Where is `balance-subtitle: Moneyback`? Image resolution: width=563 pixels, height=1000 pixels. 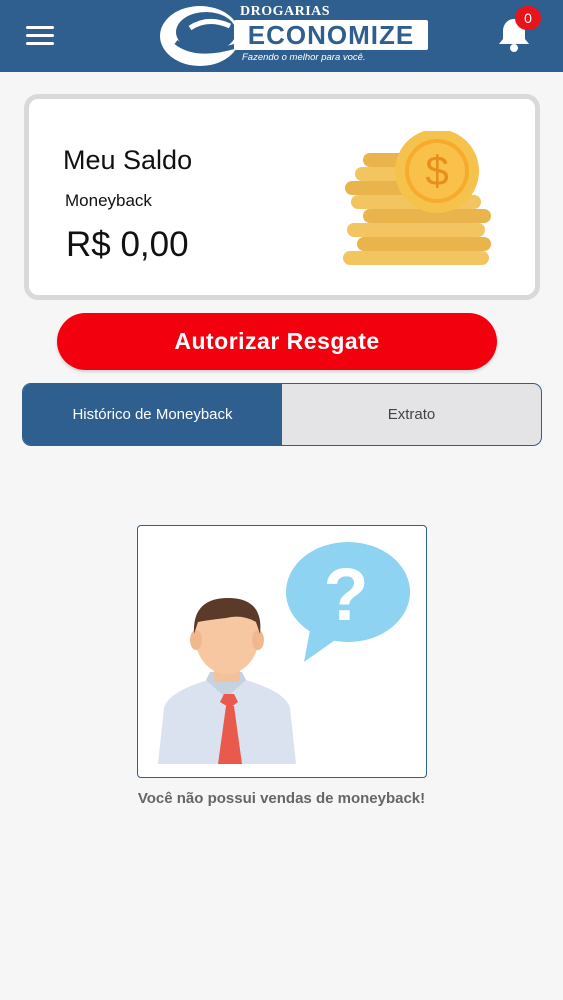
balance-subtitle: Moneyback is located at coordinates (108, 200).